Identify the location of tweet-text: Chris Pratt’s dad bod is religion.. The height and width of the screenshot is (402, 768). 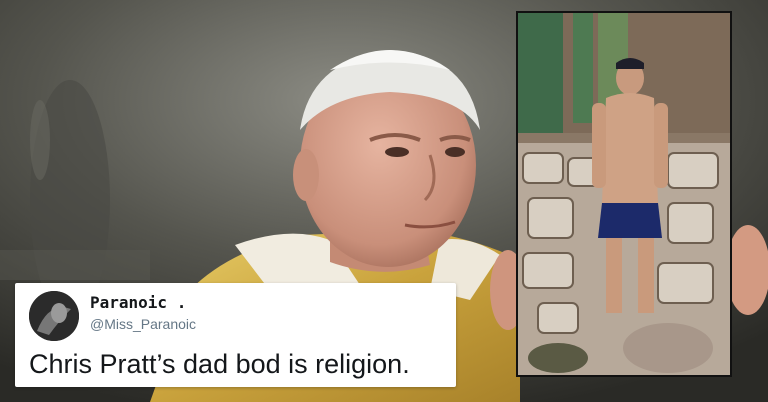
(219, 364).